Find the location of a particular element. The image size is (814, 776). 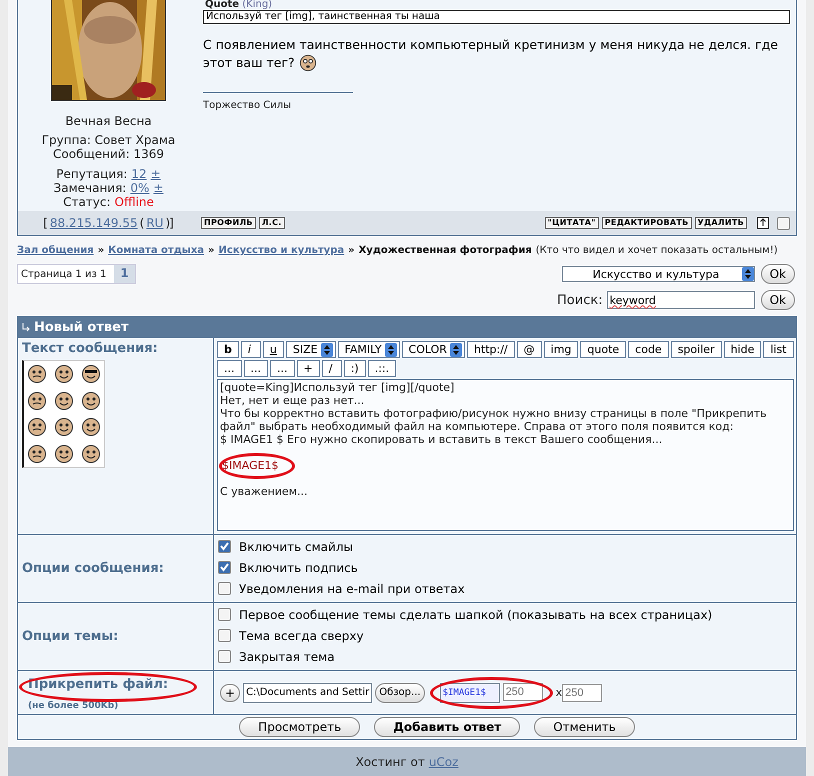

format-button: code is located at coordinates (648, 349).